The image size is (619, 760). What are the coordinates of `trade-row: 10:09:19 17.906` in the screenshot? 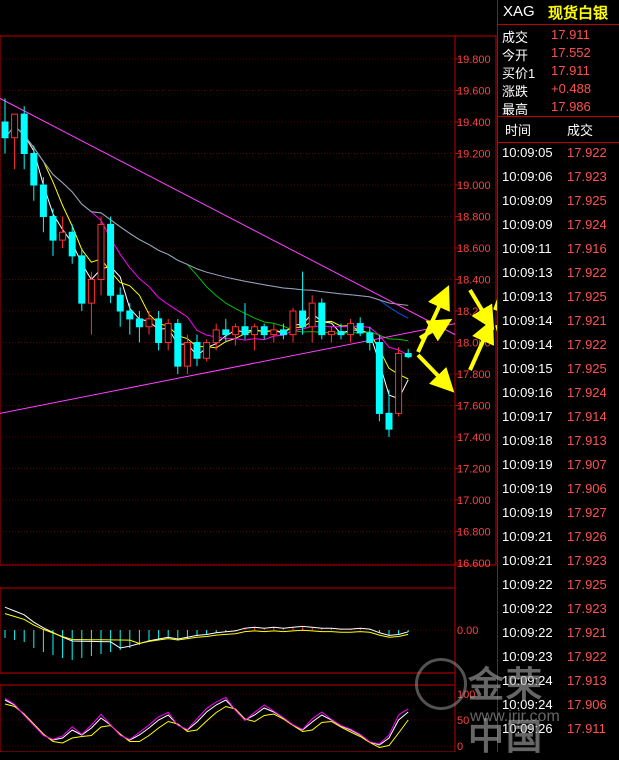 It's located at (558, 490).